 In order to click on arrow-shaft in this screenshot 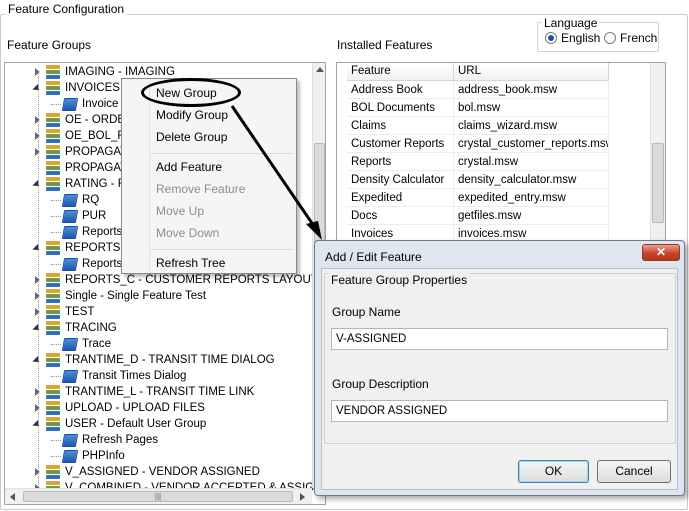, I will do `click(275, 169)`.